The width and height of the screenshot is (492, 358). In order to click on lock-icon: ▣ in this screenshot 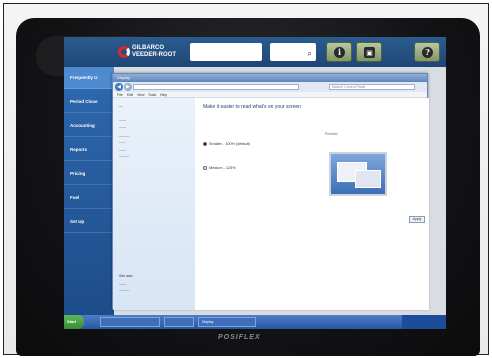, I will do `click(369, 52)`.